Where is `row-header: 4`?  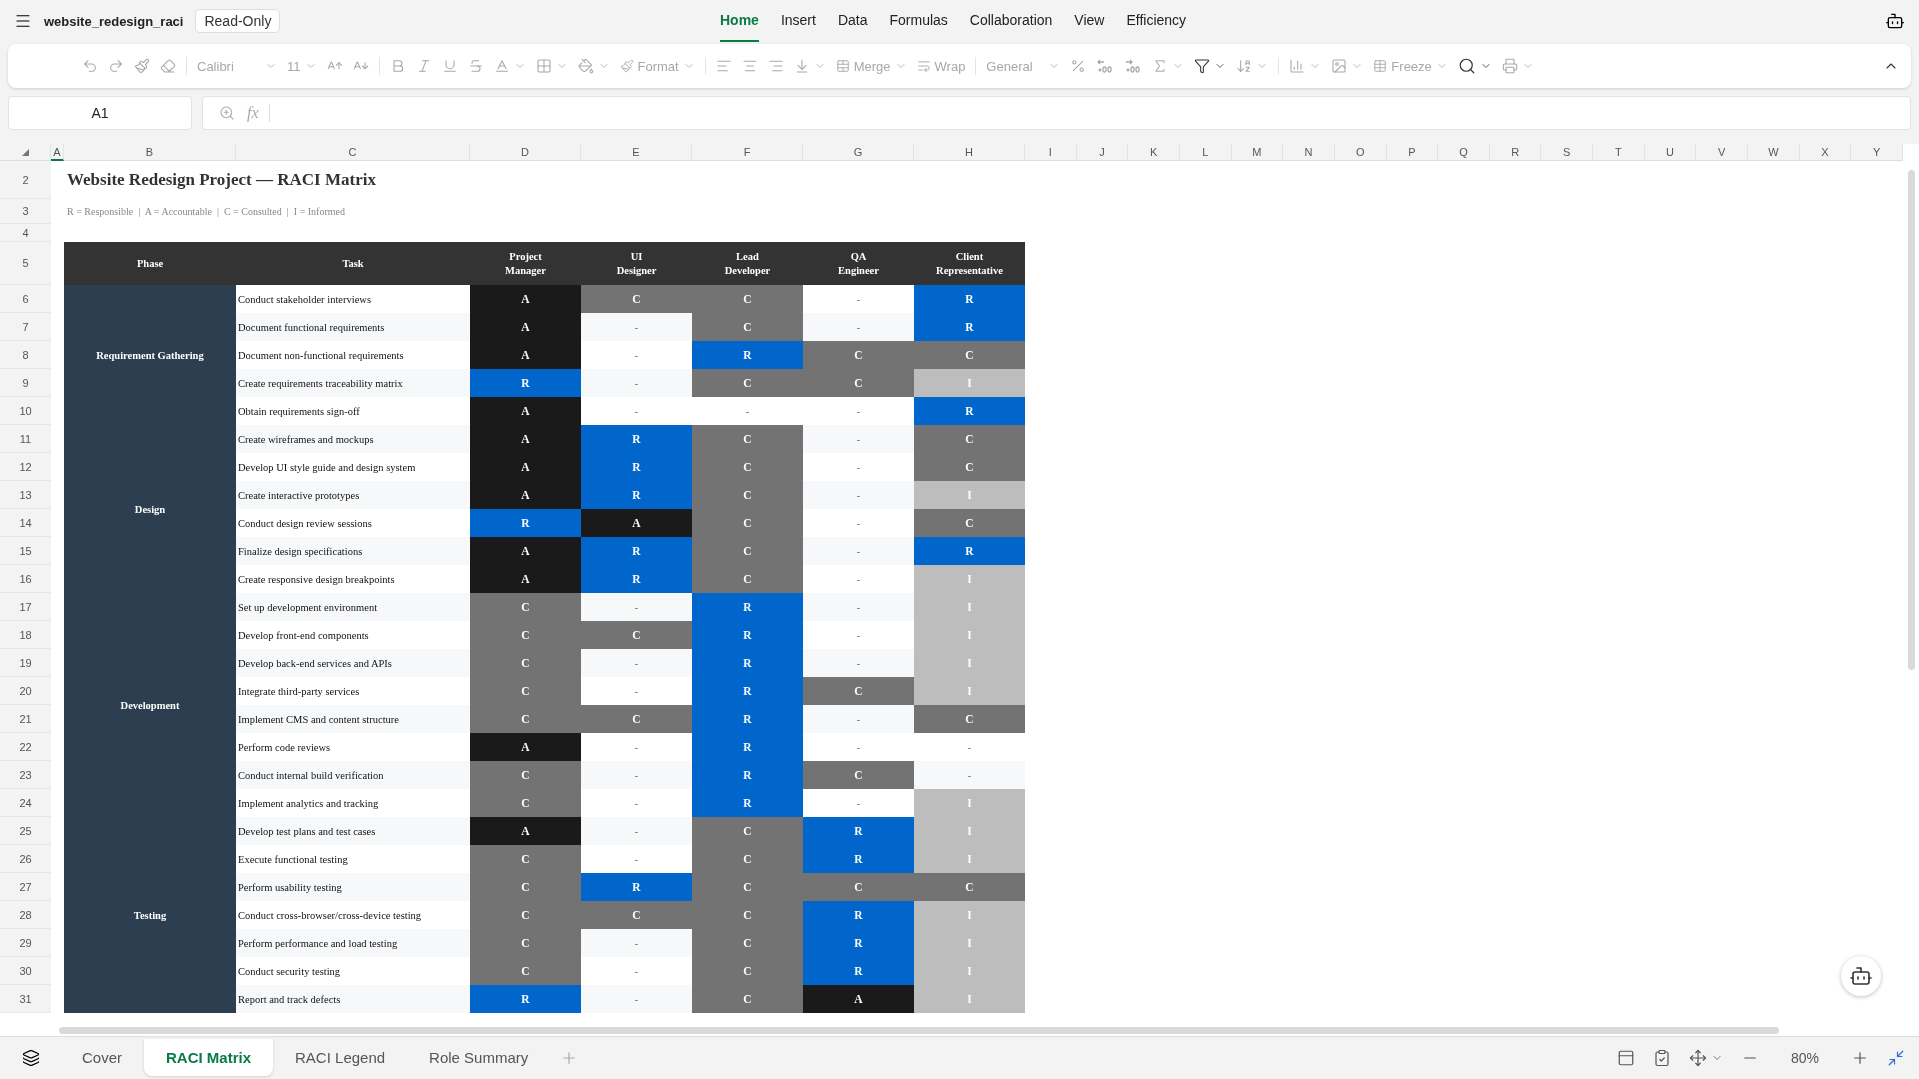
row-header: 4 is located at coordinates (25, 233).